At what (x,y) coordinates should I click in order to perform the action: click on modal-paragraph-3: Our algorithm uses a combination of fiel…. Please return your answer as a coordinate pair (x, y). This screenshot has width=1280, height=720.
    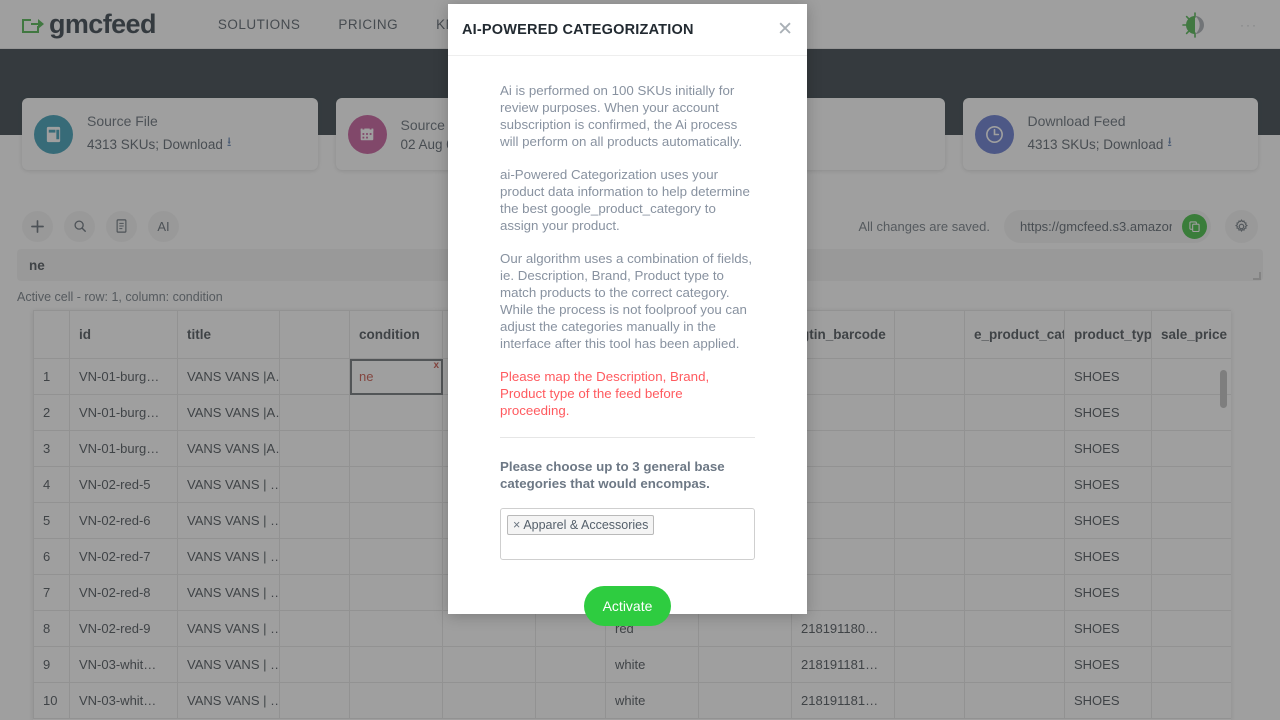
    Looking at the image, I should click on (626, 301).